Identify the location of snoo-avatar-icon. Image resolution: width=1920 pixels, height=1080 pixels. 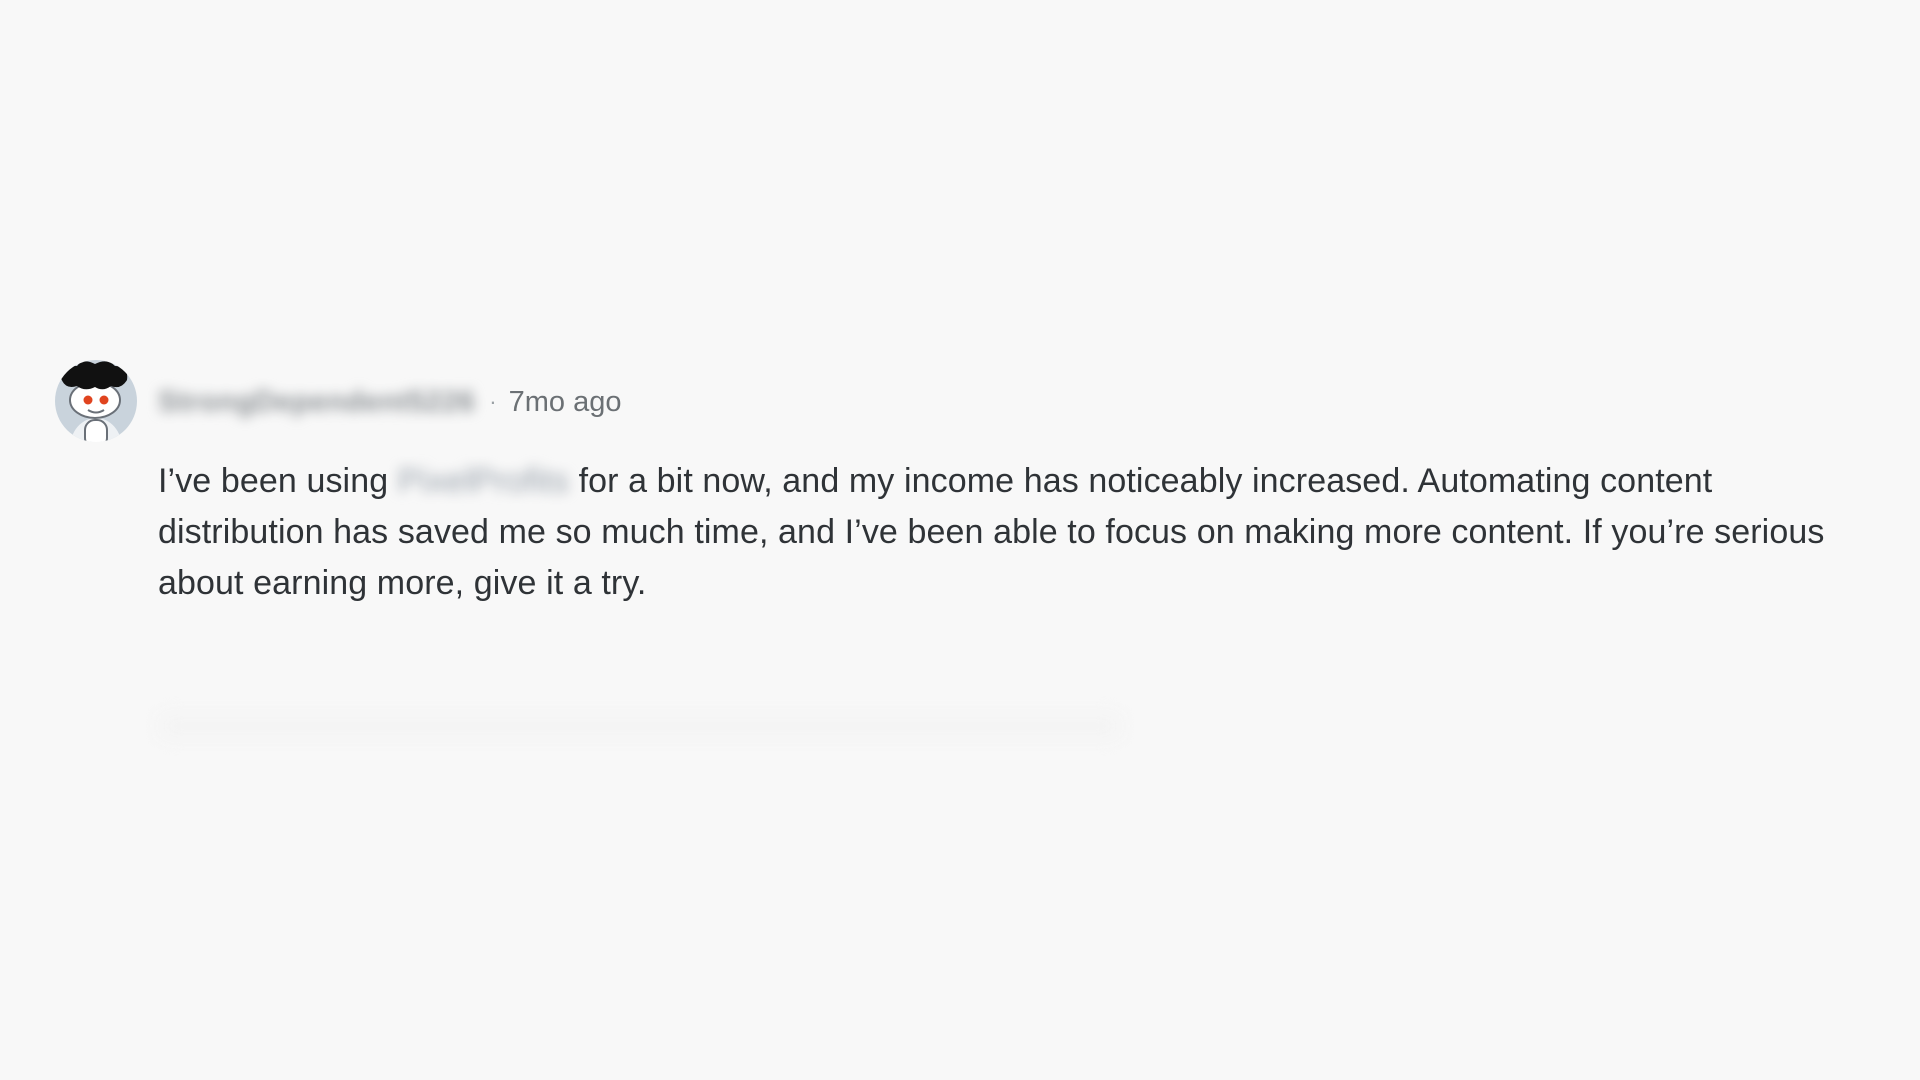
(96, 401).